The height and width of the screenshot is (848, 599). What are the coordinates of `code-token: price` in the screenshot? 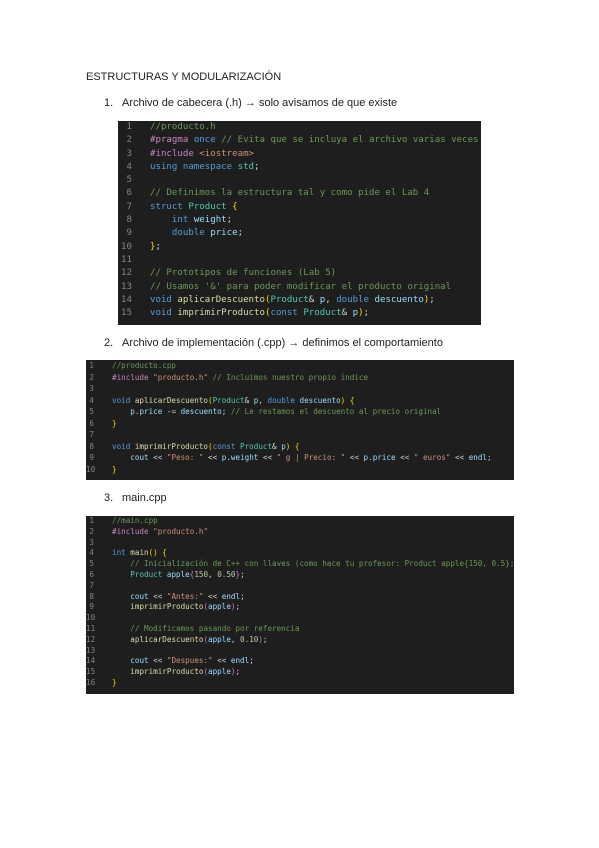 It's located at (151, 411).